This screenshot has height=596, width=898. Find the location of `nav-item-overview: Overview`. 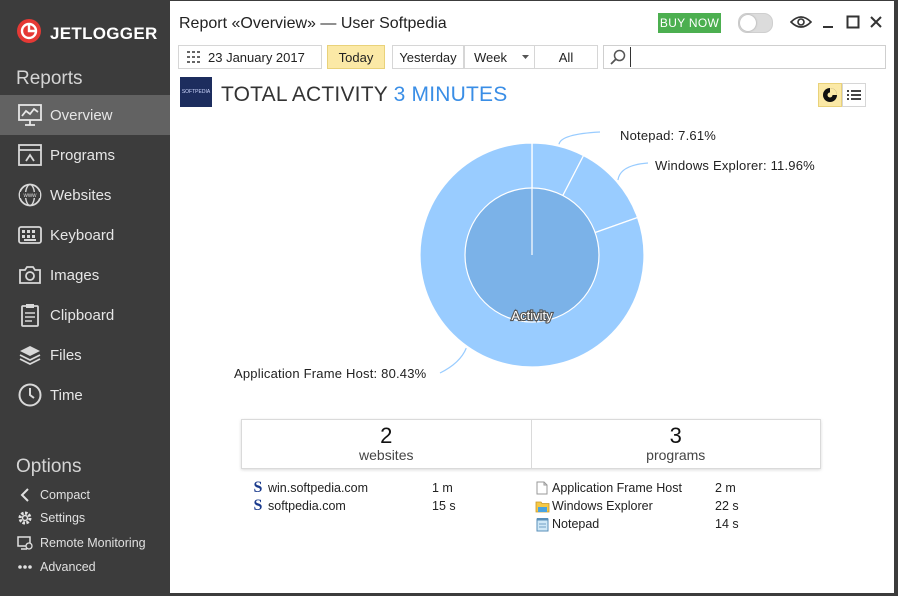

nav-item-overview: Overview is located at coordinates (85, 115).